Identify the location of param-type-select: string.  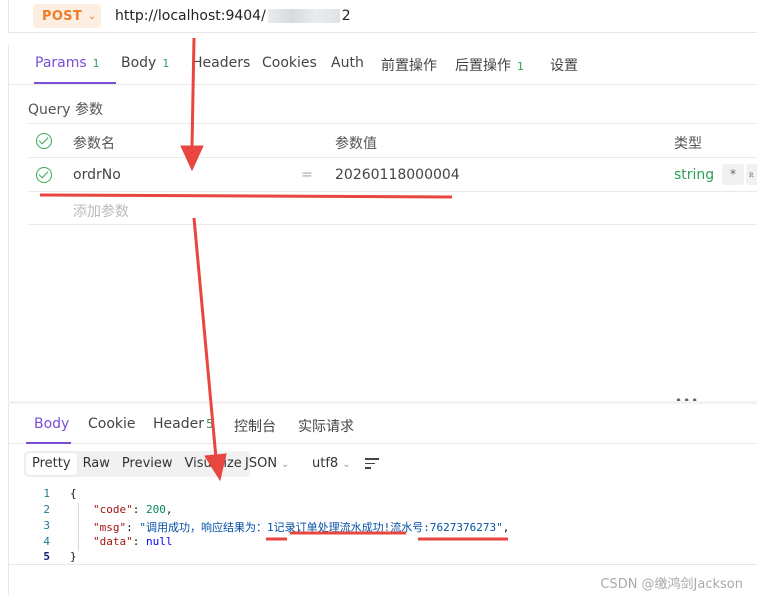
(694, 175).